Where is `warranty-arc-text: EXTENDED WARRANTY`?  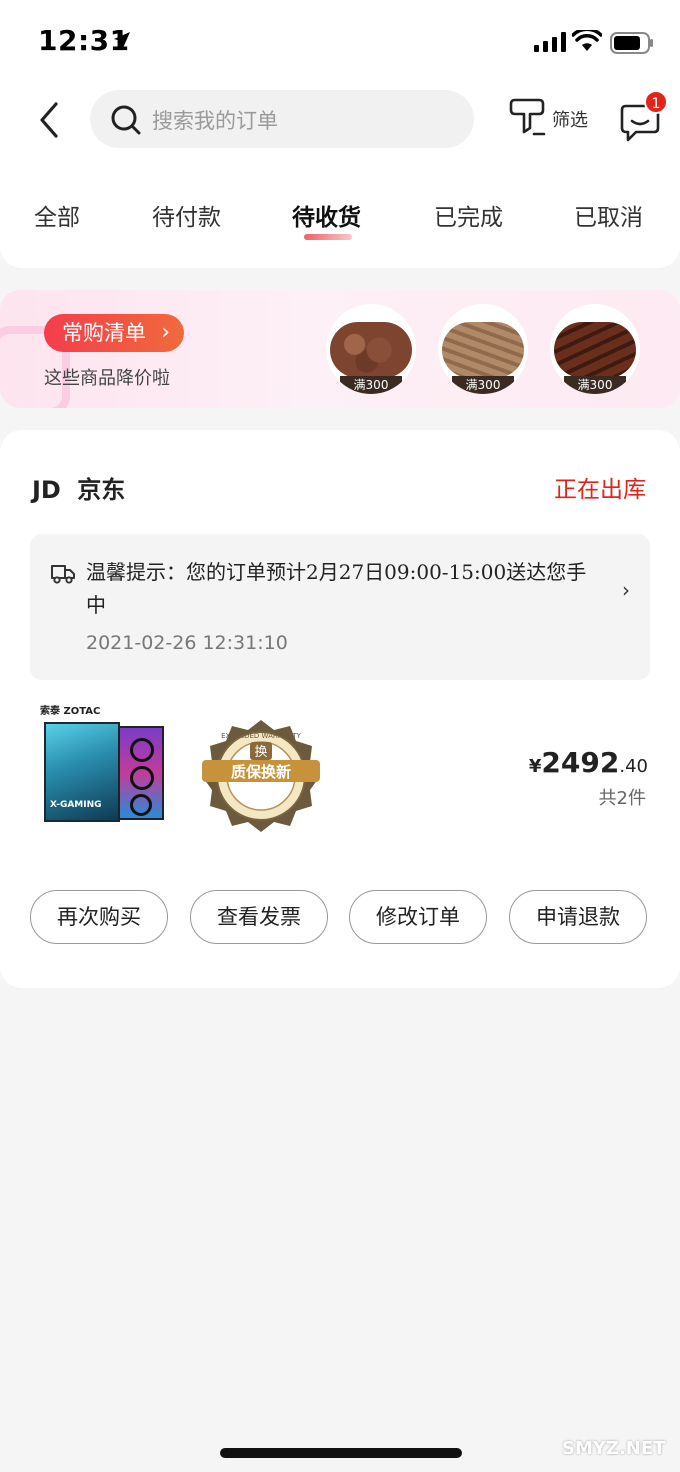 warranty-arc-text: EXTENDED WARRANTY is located at coordinates (261, 736).